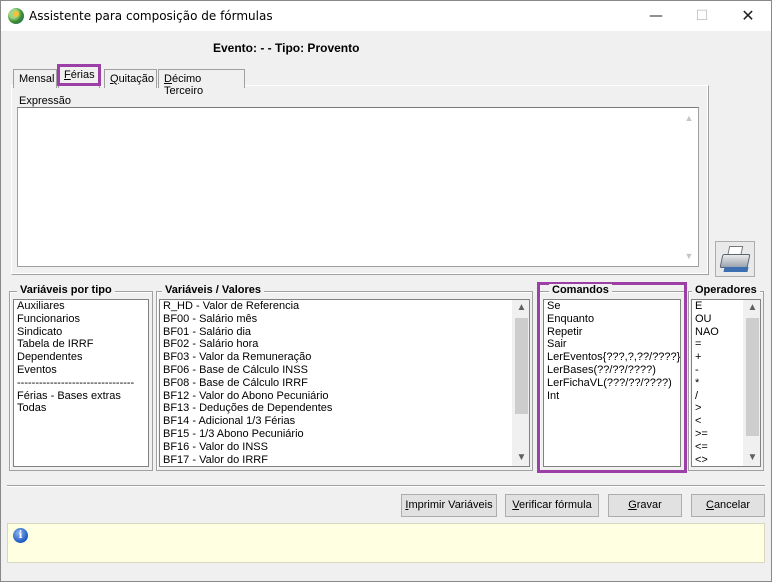 The image size is (772, 582). What do you see at coordinates (286, 48) in the screenshot?
I see `event-type-label: Evento: - - Tipo: Provento` at bounding box center [286, 48].